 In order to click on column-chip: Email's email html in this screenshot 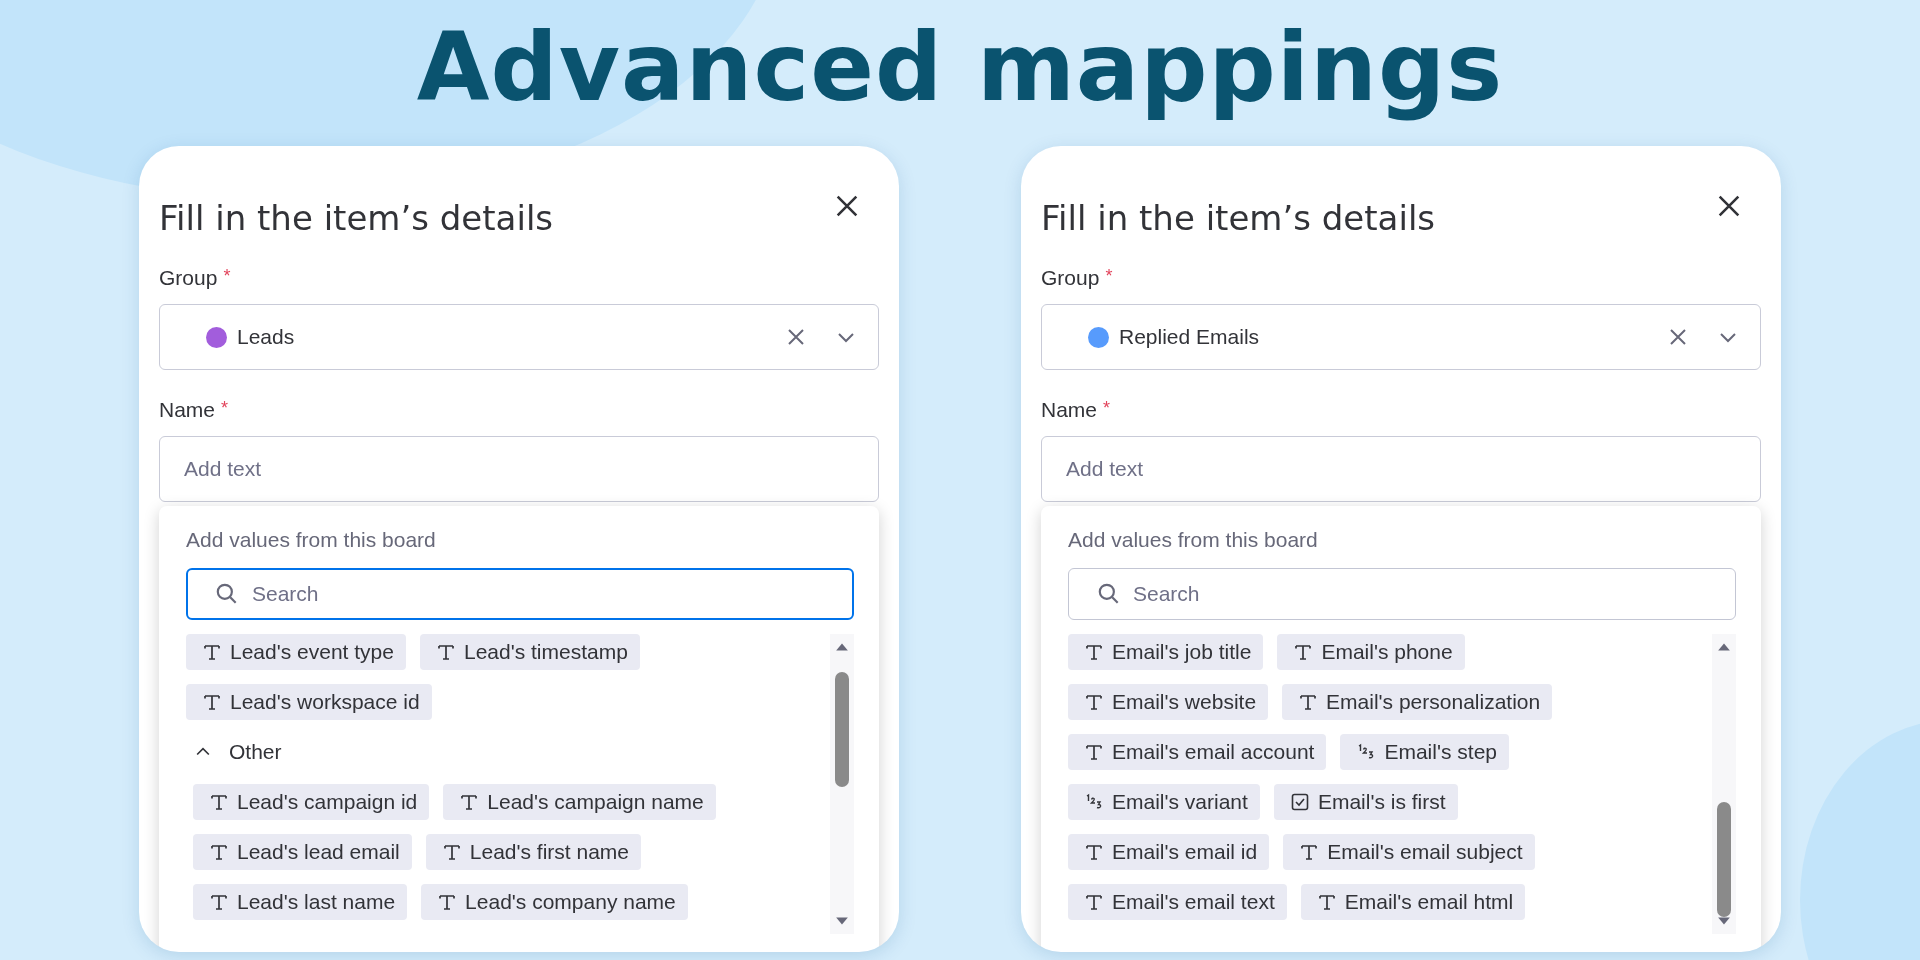, I will do `click(1413, 902)`.